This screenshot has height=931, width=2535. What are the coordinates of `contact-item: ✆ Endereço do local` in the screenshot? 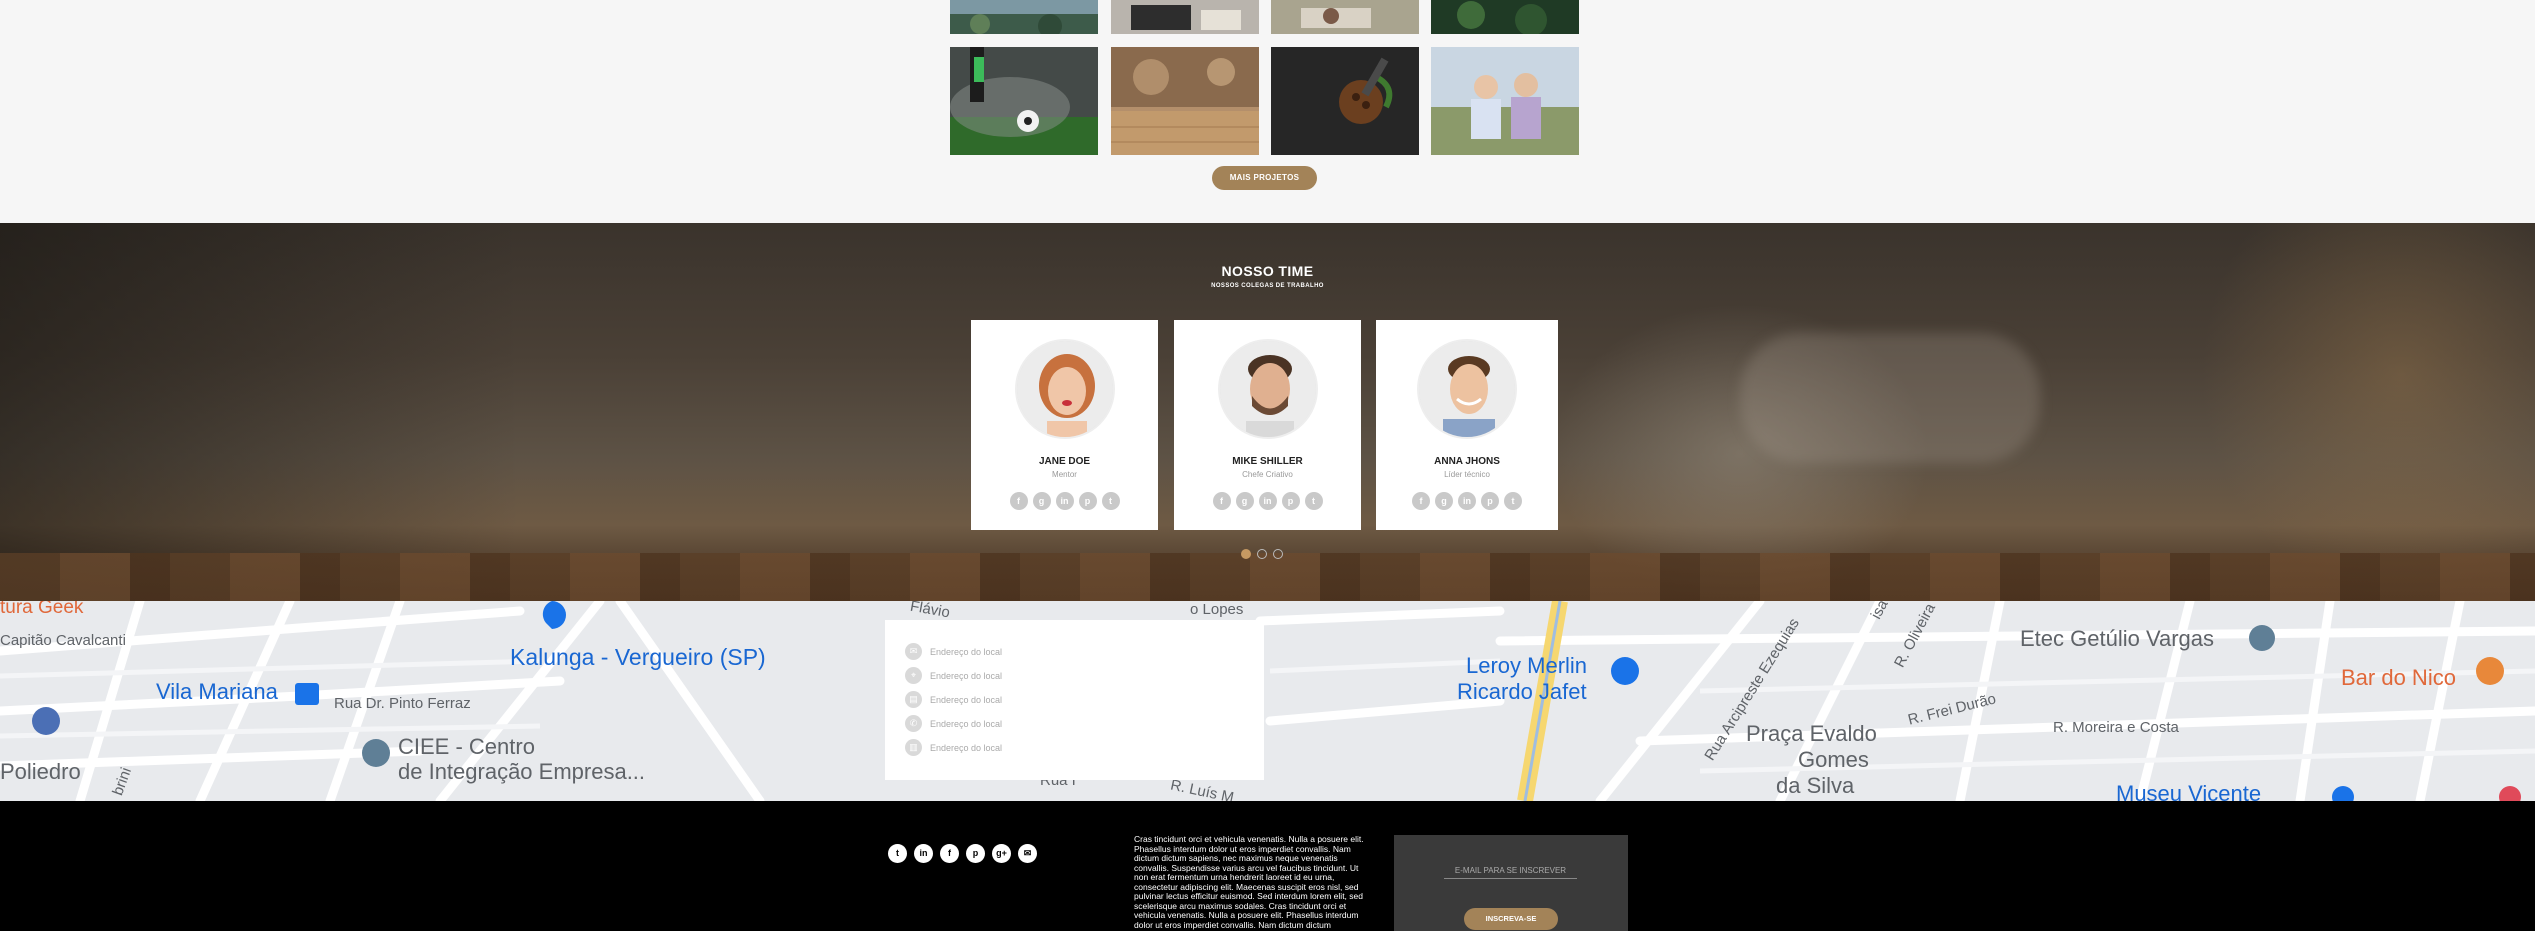 It's located at (953, 723).